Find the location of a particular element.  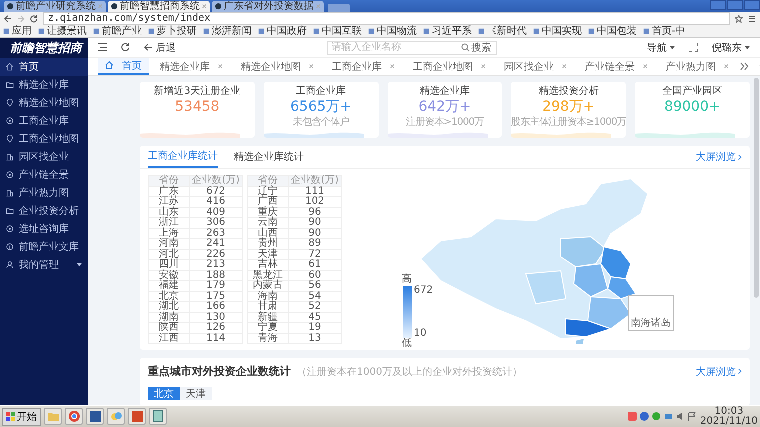

bookmark-link: 让摄景讯 is located at coordinates (62, 31).